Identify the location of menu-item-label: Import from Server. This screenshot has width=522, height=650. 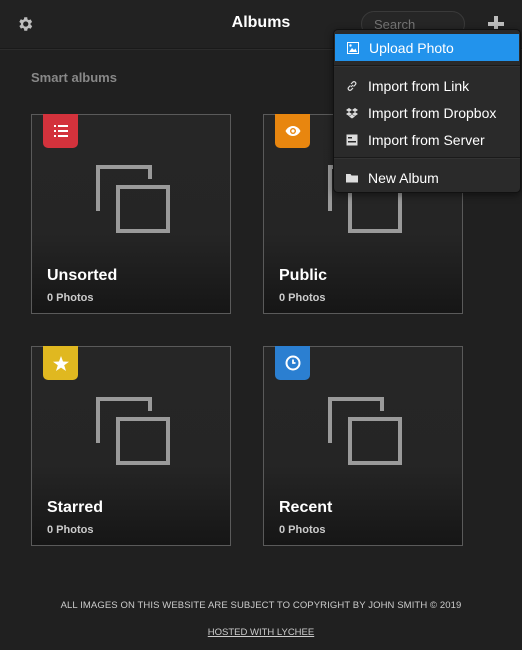
(426, 139).